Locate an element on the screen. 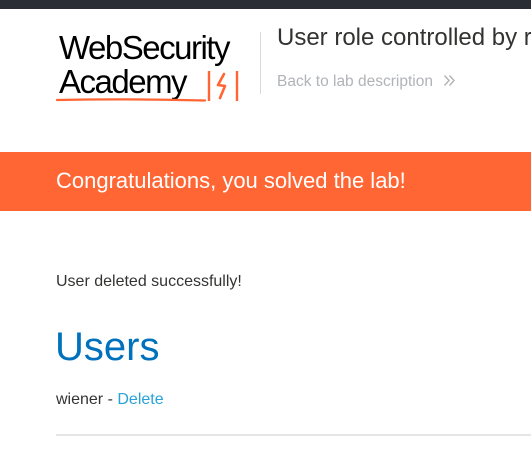 Image resolution: width=531 pixels, height=475 pixels. username: wiener is located at coordinates (80, 399).